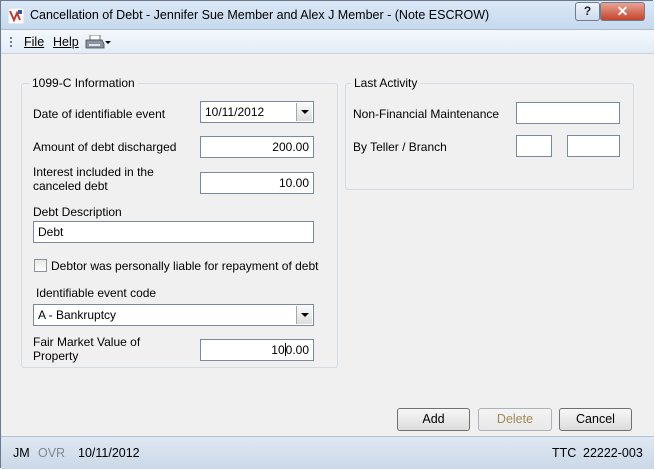  What do you see at coordinates (433, 419) in the screenshot?
I see `add-button: Add` at bounding box center [433, 419].